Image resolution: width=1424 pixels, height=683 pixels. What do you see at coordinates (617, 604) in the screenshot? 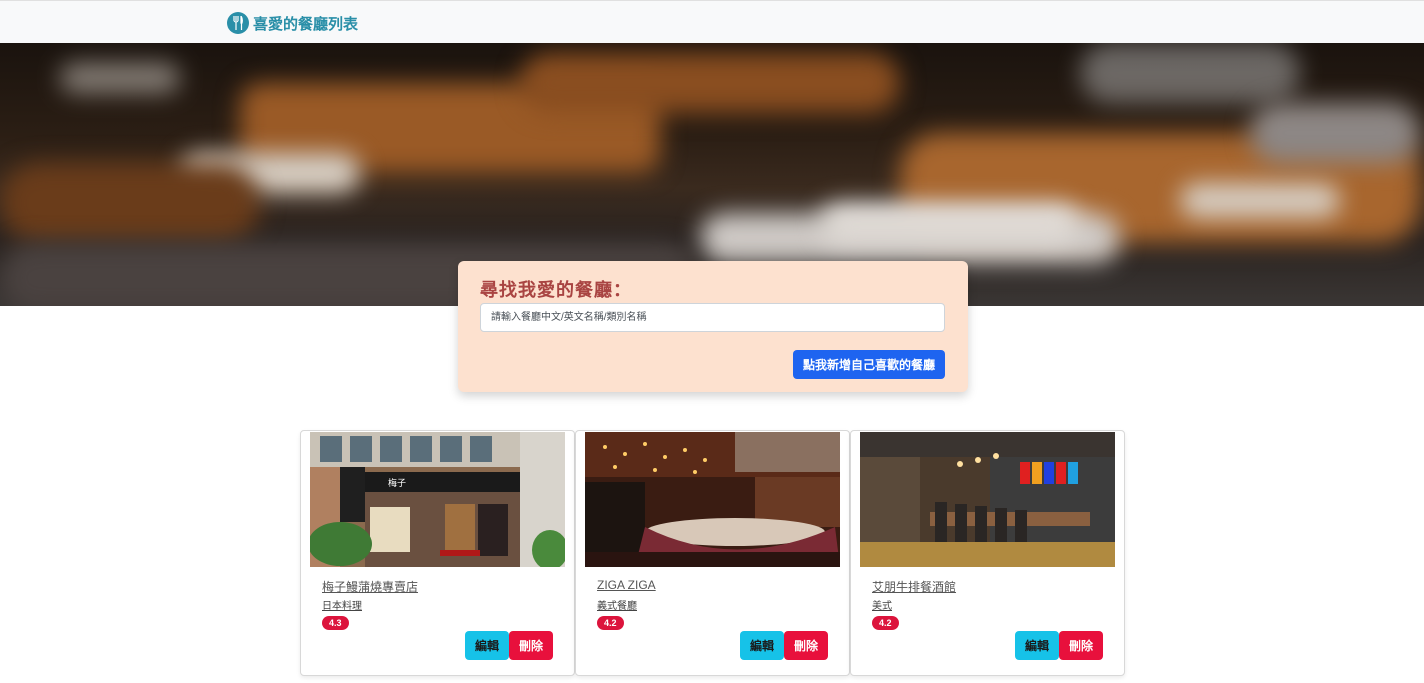
I see `restaurant-category: 義式餐廳` at bounding box center [617, 604].